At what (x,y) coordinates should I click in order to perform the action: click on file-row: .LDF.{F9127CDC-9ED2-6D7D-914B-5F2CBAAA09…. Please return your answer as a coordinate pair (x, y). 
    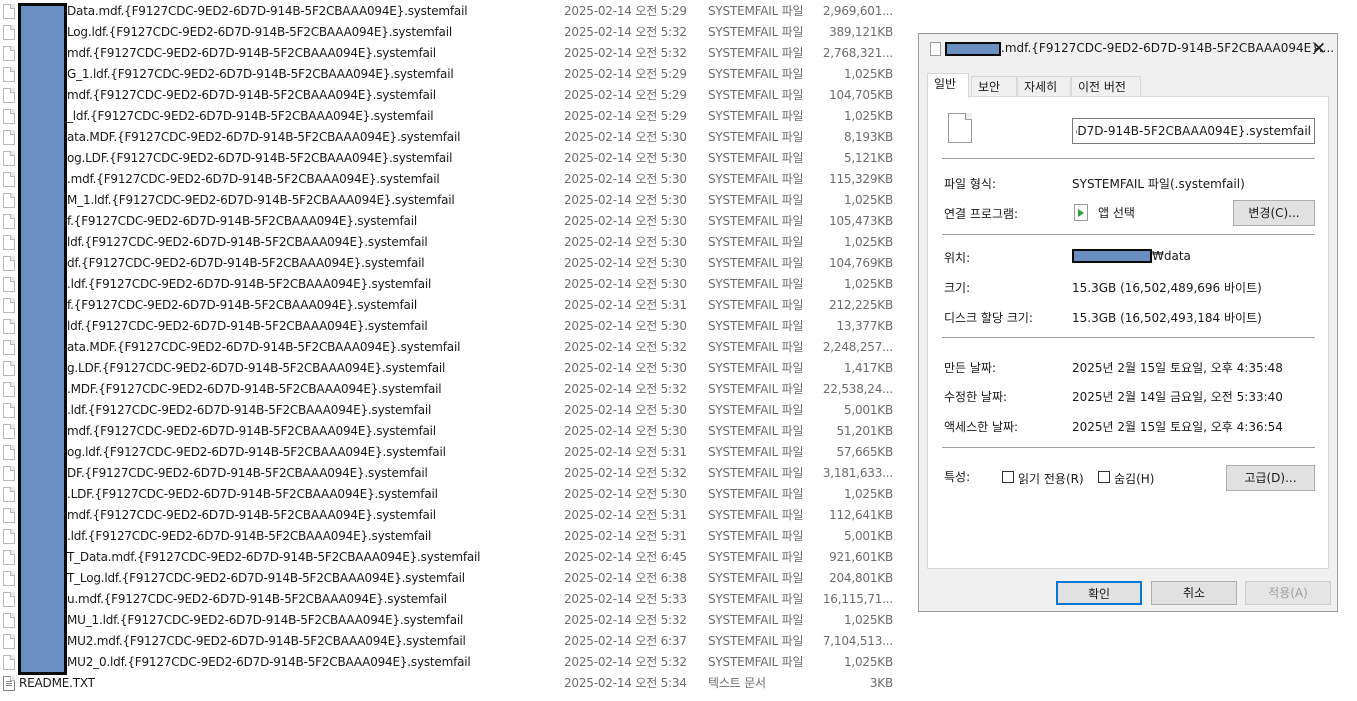
    Looking at the image, I should click on (452, 494).